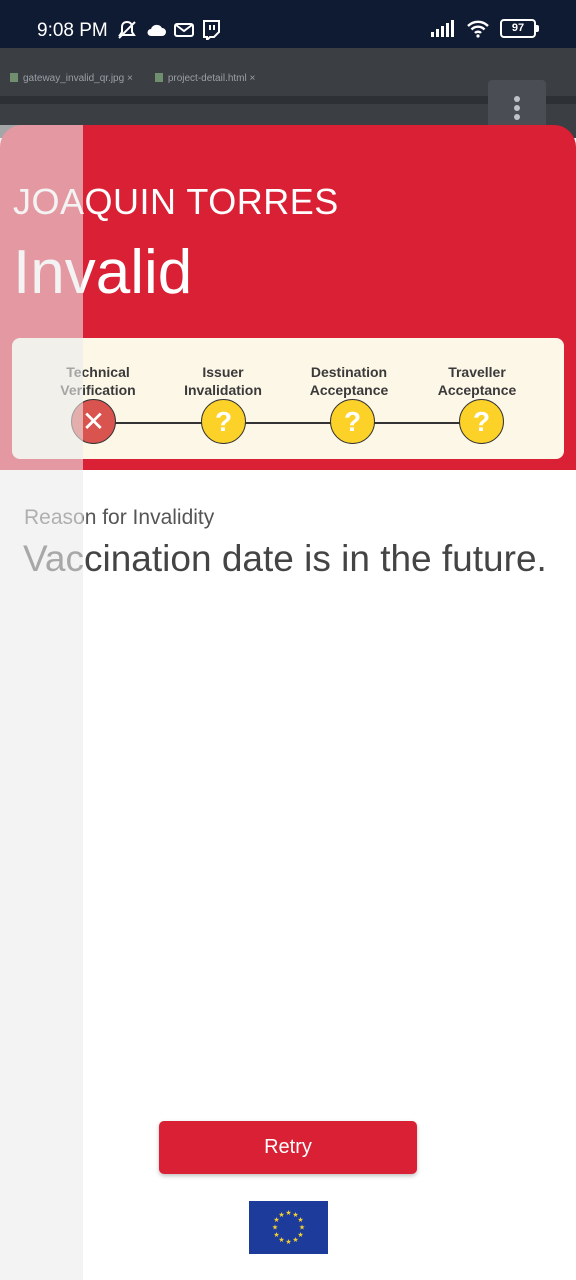 The width and height of the screenshot is (576, 1280). What do you see at coordinates (72, 30) in the screenshot?
I see `status-time: 9:08 PM` at bounding box center [72, 30].